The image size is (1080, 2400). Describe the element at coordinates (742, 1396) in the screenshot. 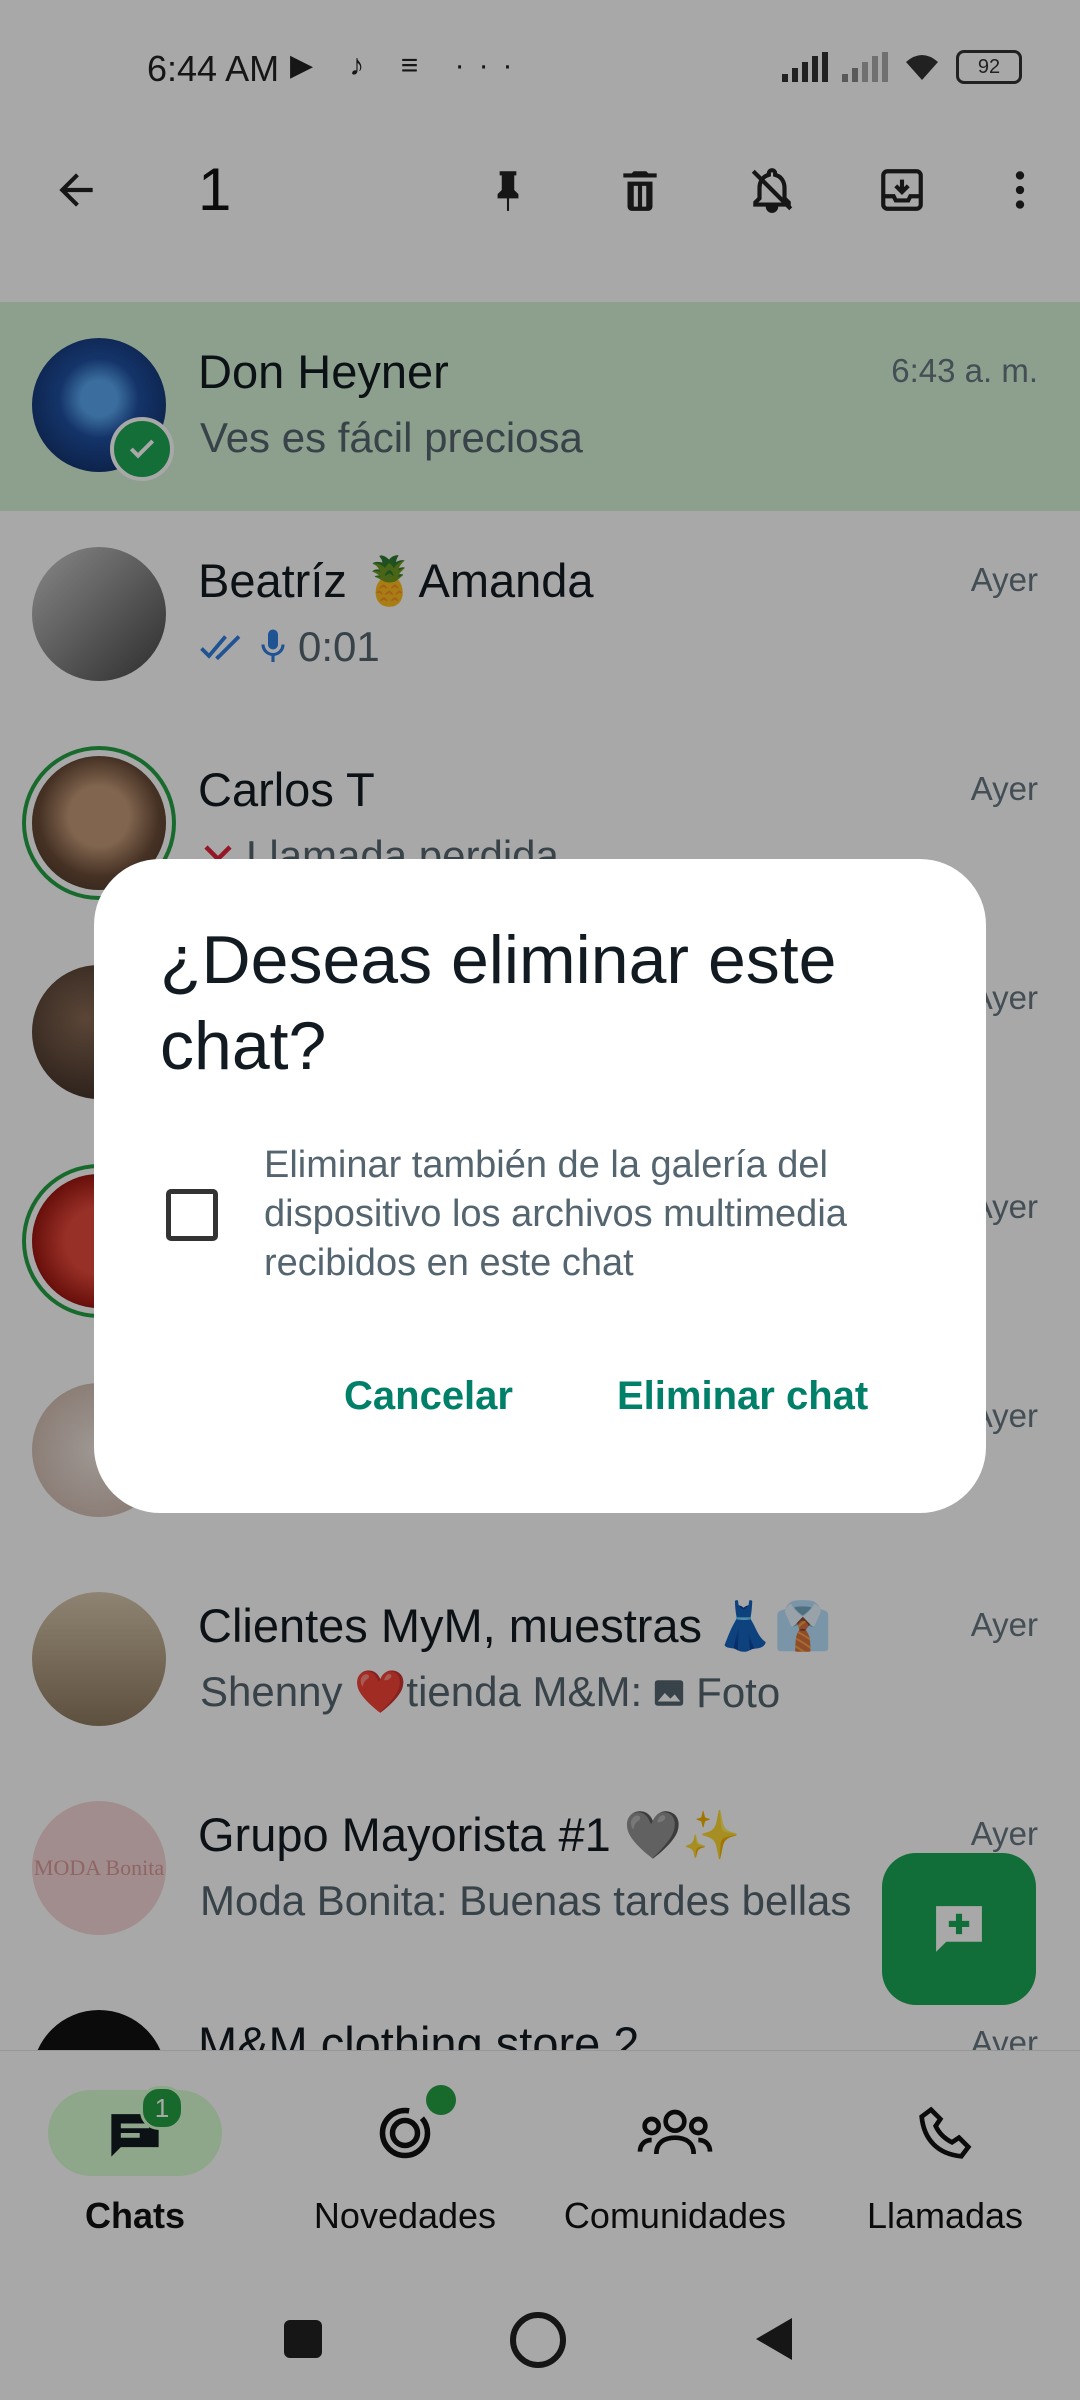

I see `delete-chat-button: Eliminar chat` at that location.